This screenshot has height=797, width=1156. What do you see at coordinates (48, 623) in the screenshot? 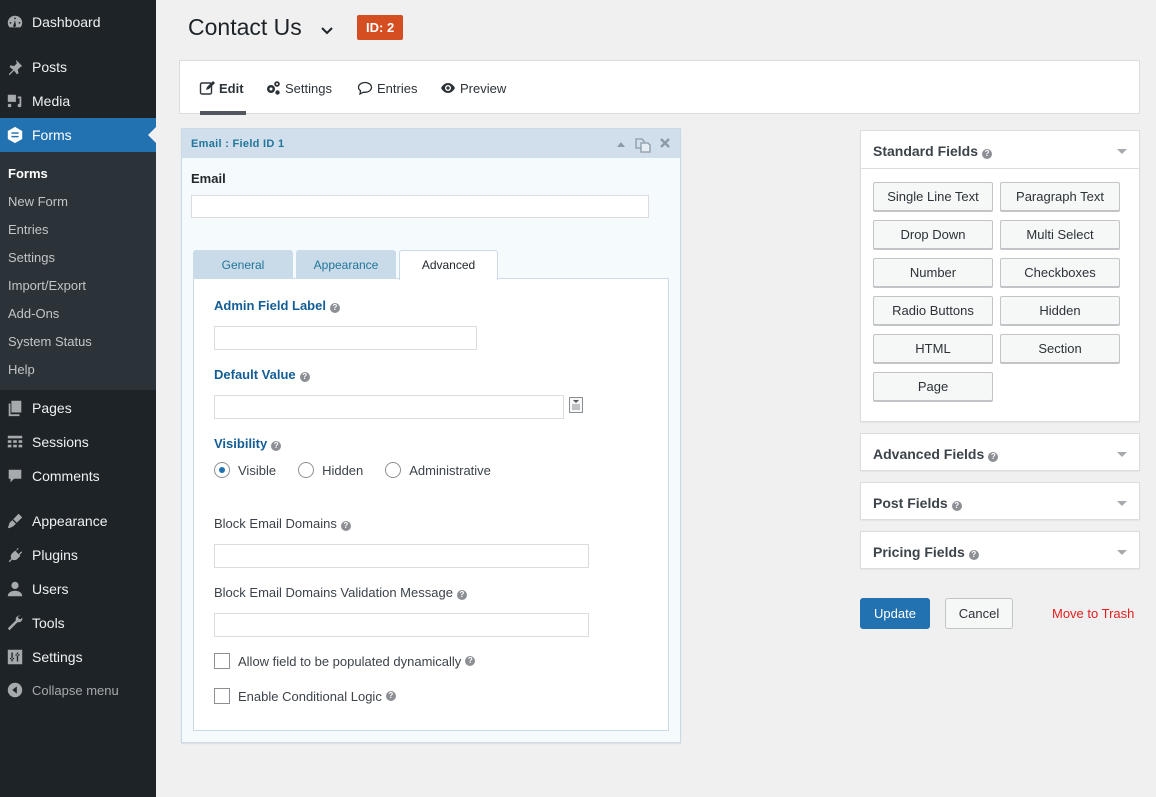
I see `menu-label: Tools` at bounding box center [48, 623].